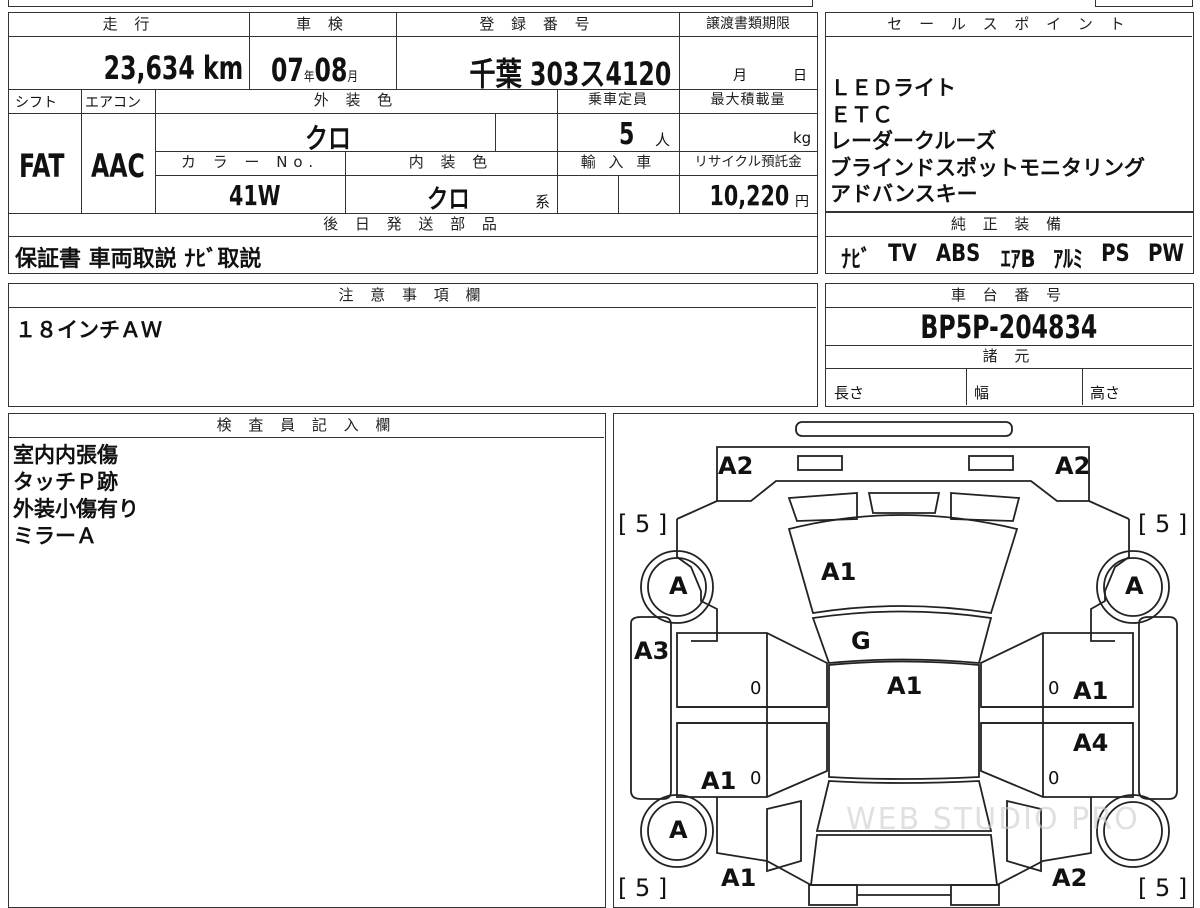 The width and height of the screenshot is (1200, 908). Describe the element at coordinates (1165, 253) in the screenshot. I see `equipment-item: PW` at that location.